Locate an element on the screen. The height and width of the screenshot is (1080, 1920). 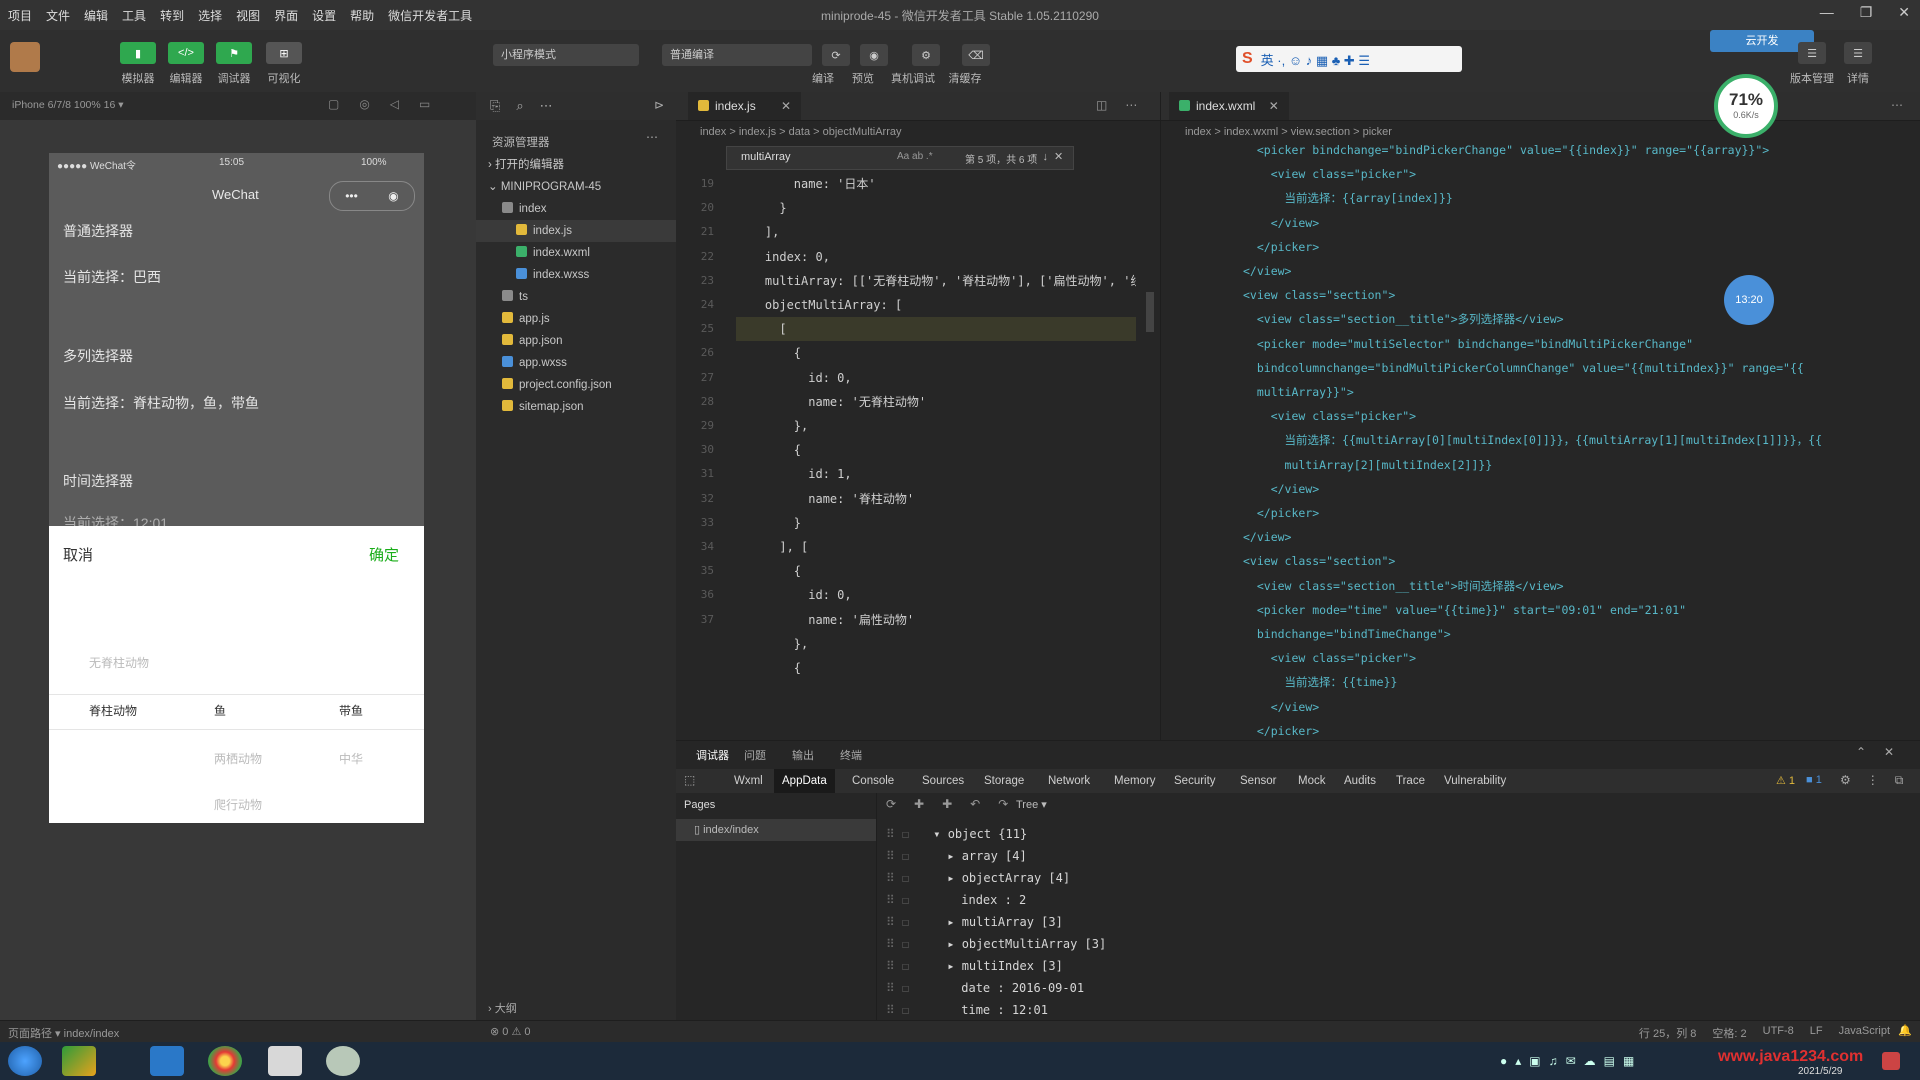
code-line: 当前选择：{{array[index]}} is located at coordinates (1532, 198).